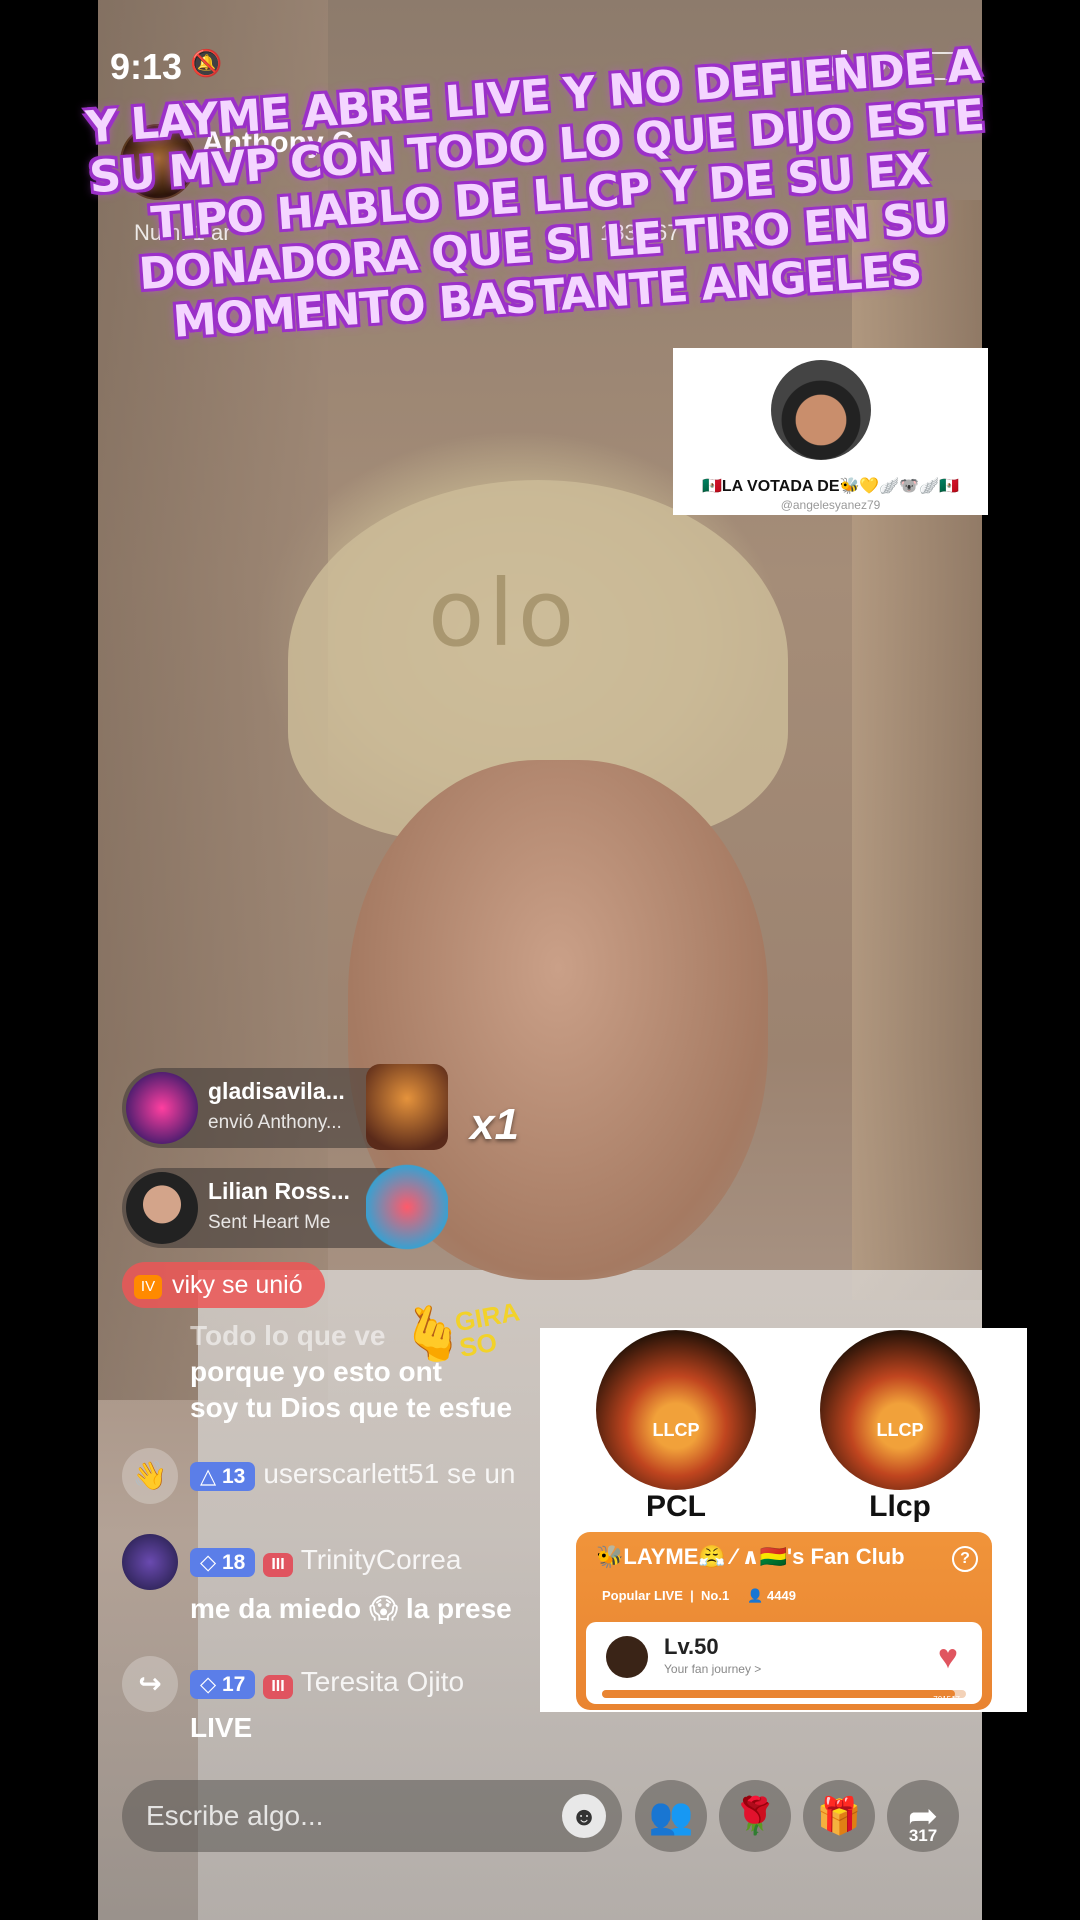 This screenshot has width=1080, height=1920. What do you see at coordinates (223, 1684) in the screenshot?
I see `level-badge: ◇ 17` at bounding box center [223, 1684].